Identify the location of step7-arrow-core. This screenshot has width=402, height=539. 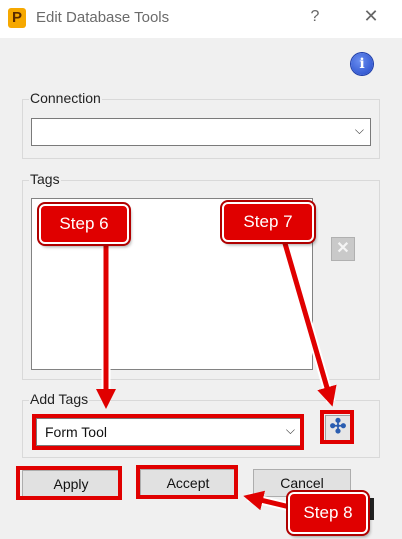
(309, 323).